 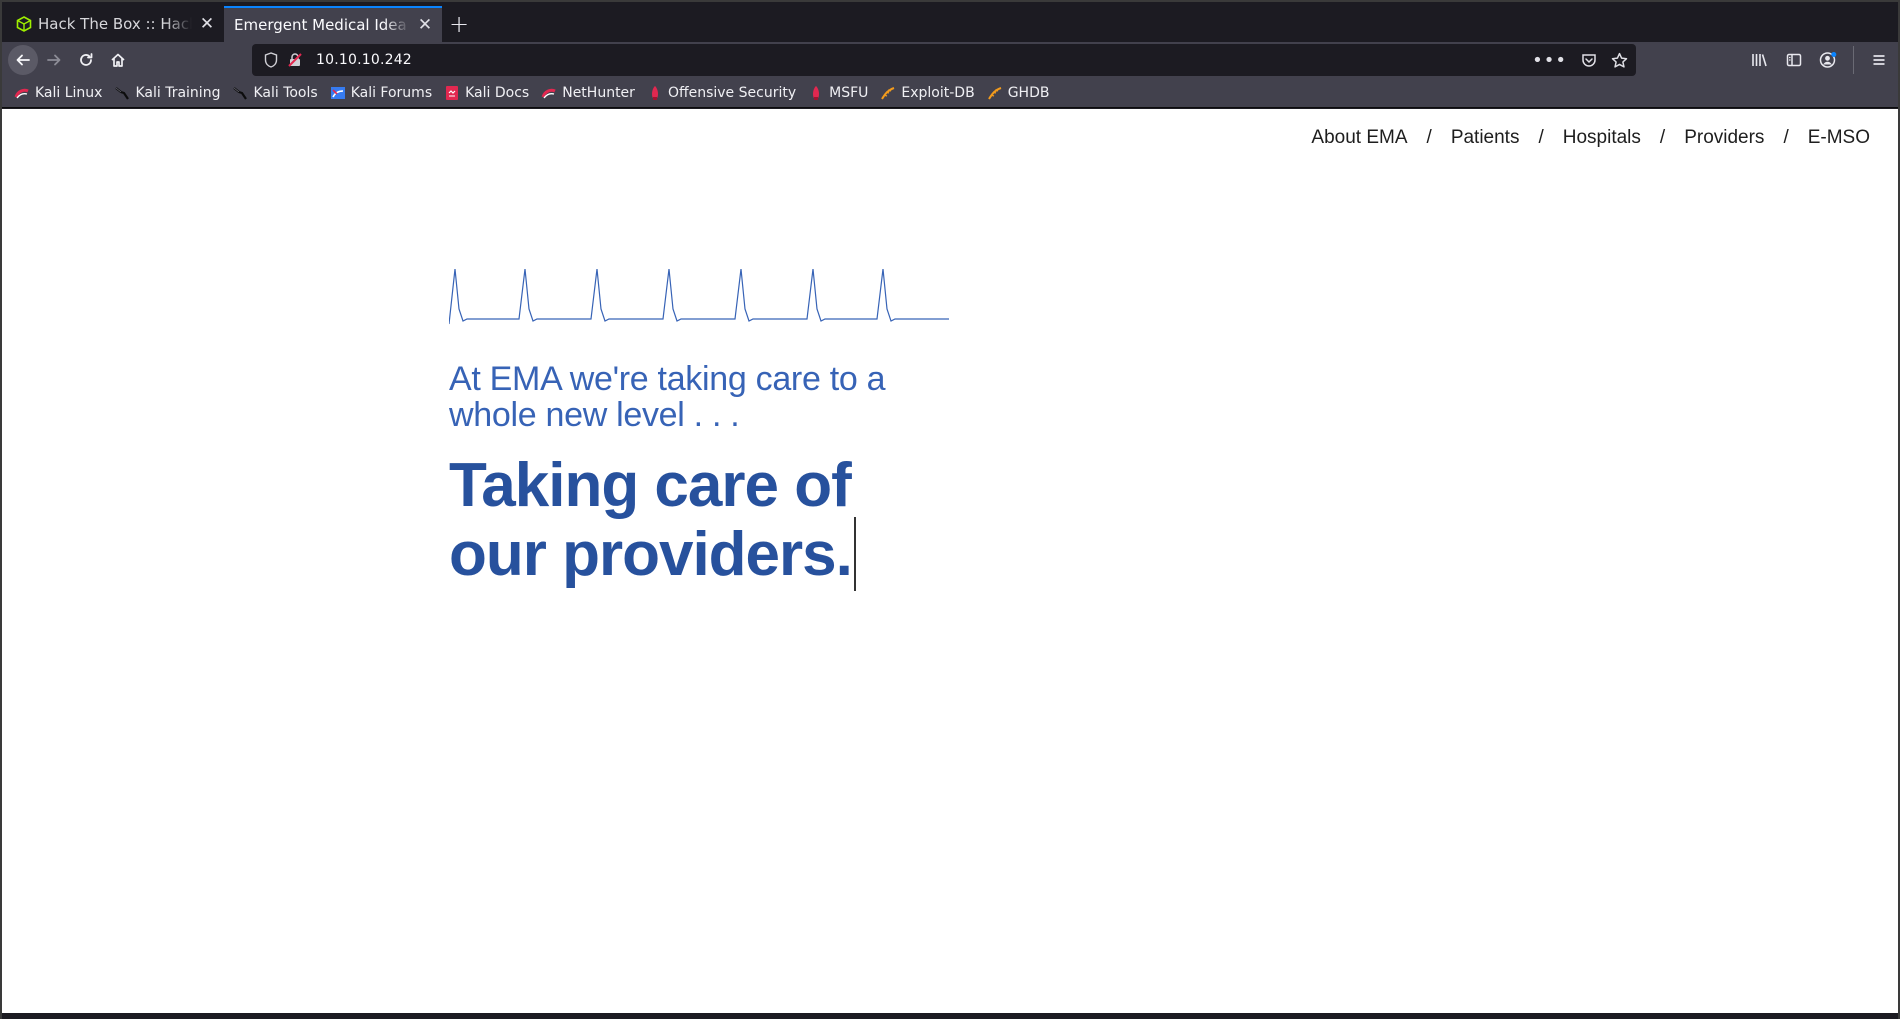 What do you see at coordinates (1359, 138) in the screenshot?
I see `nav-link-about-ema: About EMA` at bounding box center [1359, 138].